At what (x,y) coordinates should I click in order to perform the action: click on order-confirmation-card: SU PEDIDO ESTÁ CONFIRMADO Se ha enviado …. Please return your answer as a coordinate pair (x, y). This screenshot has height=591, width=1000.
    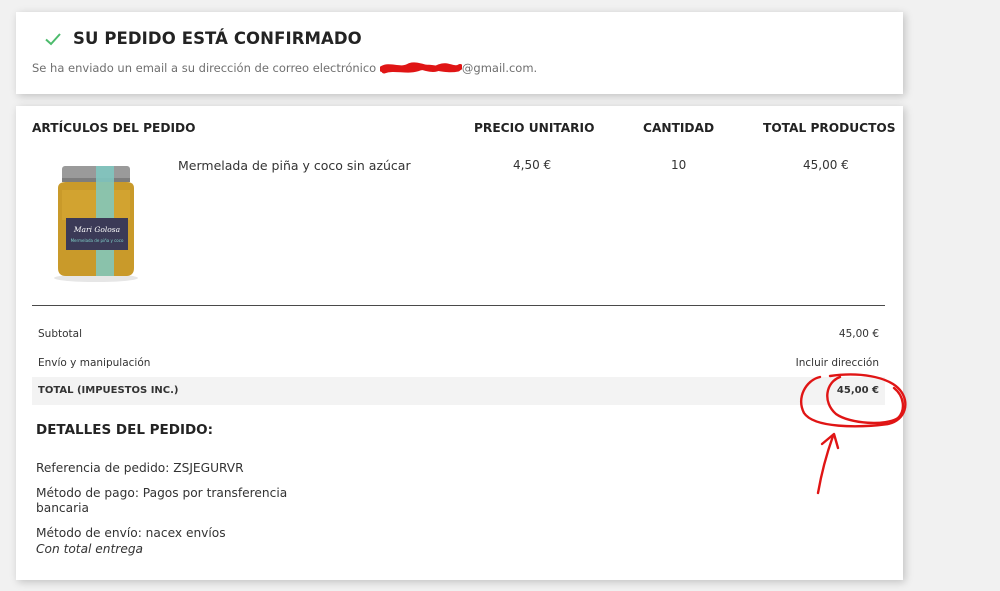
    Looking at the image, I should click on (459, 53).